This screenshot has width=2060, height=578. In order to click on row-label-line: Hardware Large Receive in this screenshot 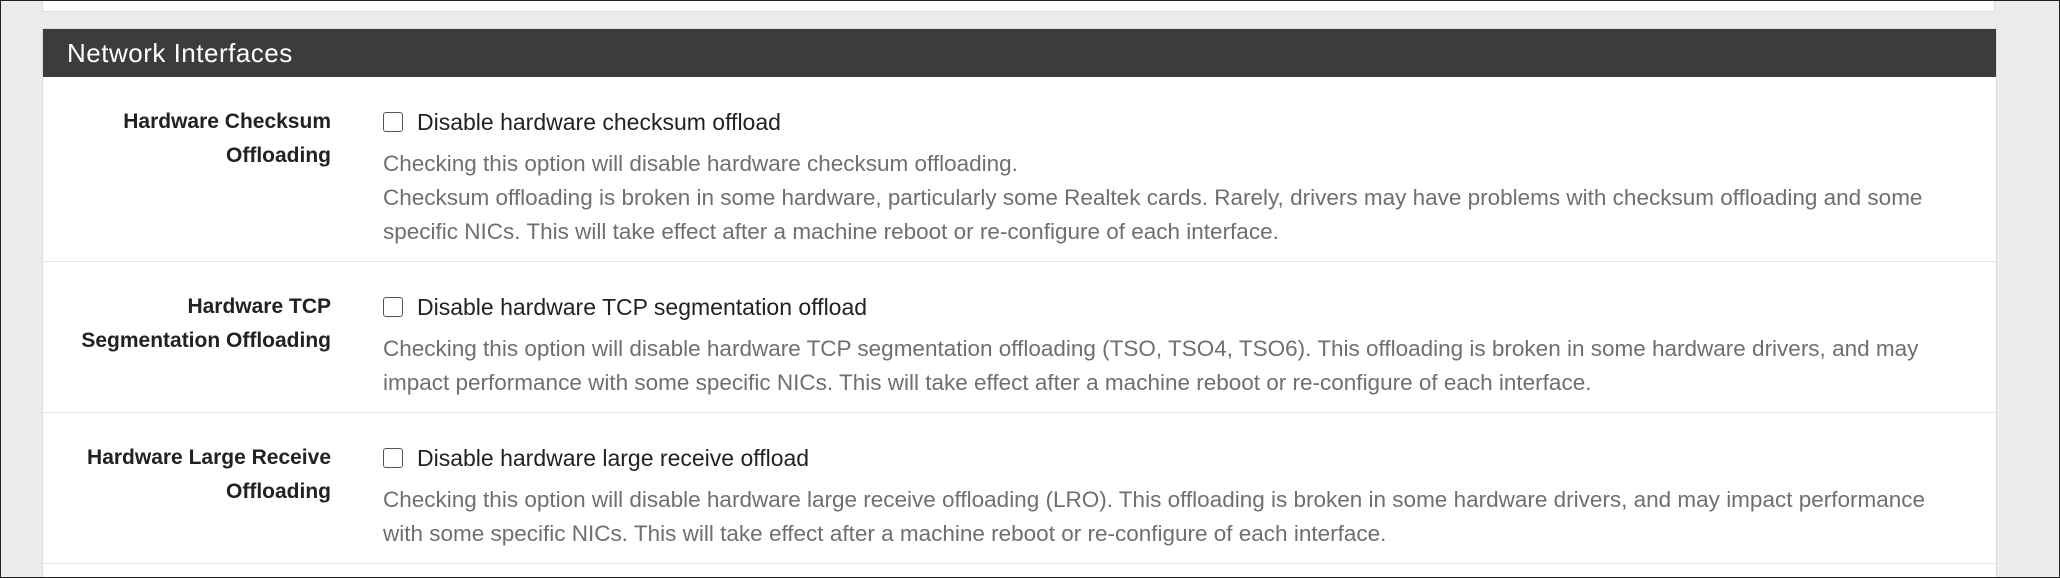, I will do `click(209, 457)`.